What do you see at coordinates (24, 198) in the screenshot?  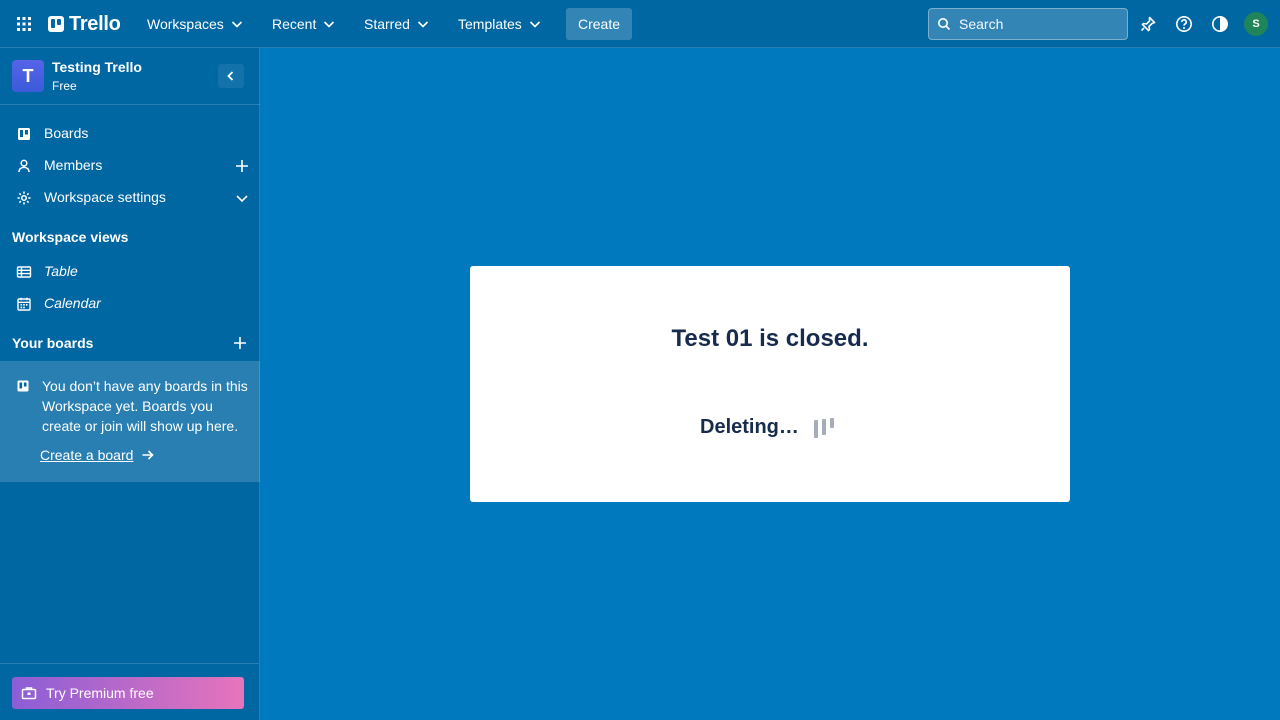 I see `gear-icon` at bounding box center [24, 198].